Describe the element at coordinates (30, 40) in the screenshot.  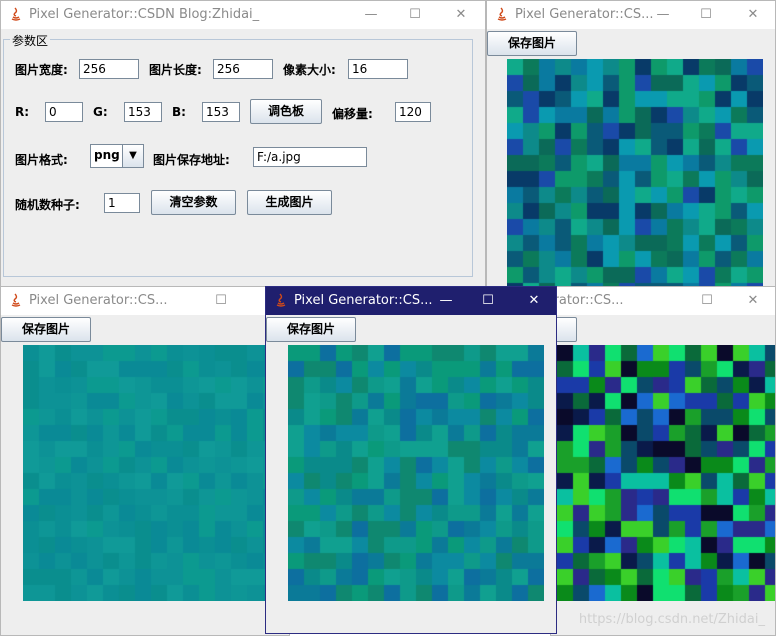
I see `group-title: 参数区` at that location.